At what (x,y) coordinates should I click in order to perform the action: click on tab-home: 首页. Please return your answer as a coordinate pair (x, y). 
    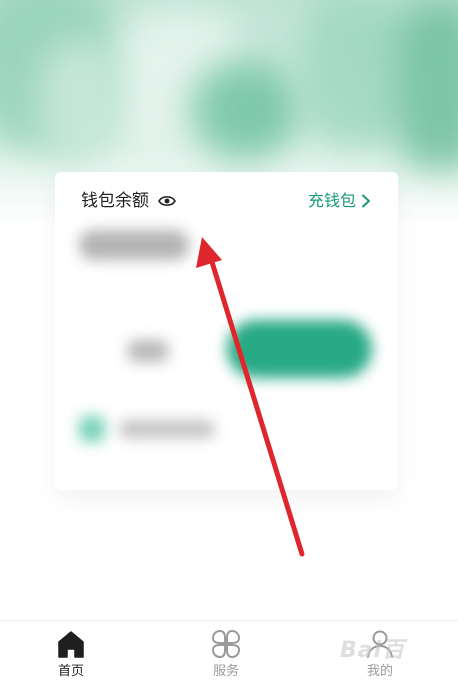
    Looking at the image, I should click on (71, 653).